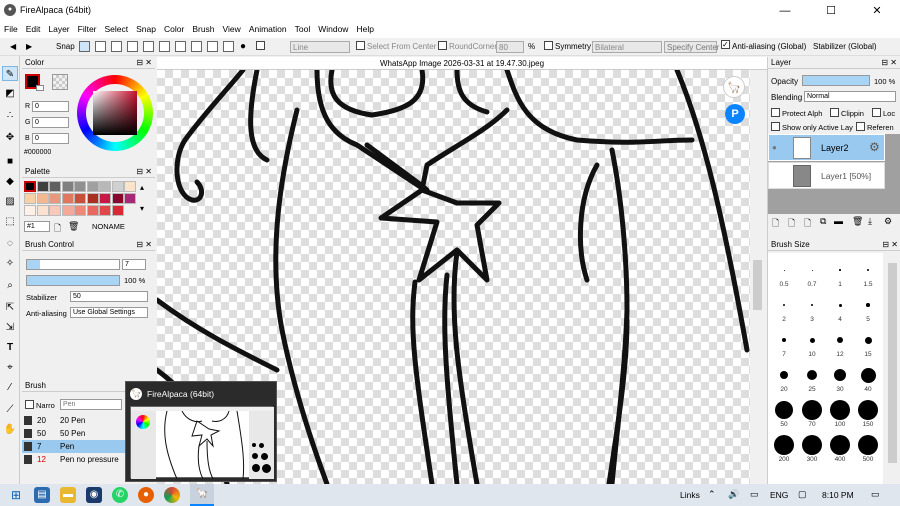  I want to click on snap-parallel-icon, so click(100, 46).